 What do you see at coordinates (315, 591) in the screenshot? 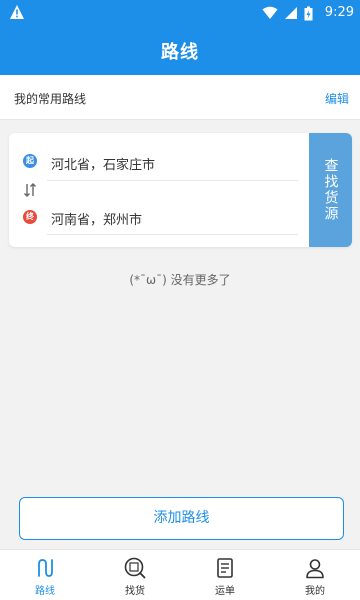
I see `tab-label: 我的` at bounding box center [315, 591].